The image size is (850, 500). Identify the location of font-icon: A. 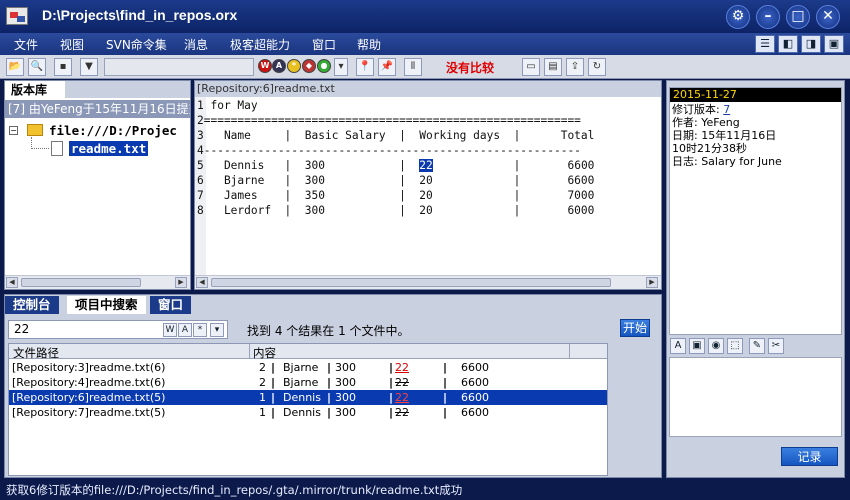
(678, 346).